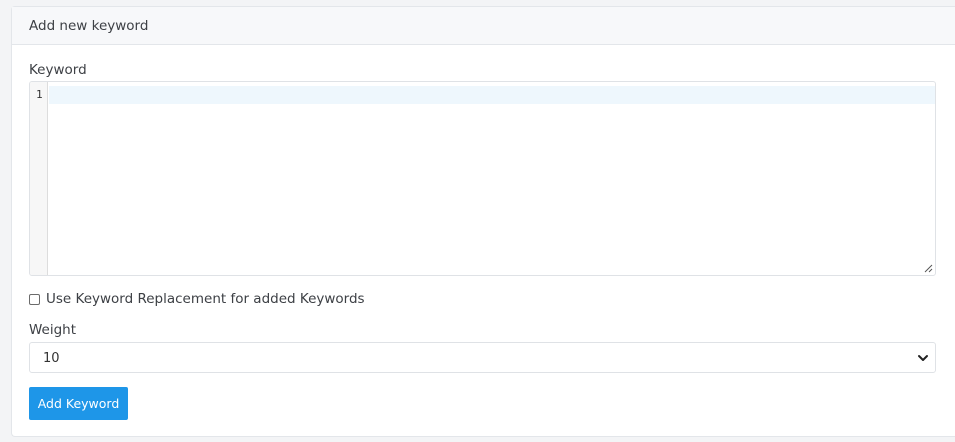 The width and height of the screenshot is (955, 442). Describe the element at coordinates (492, 95) in the screenshot. I see `active-line-highlight` at that location.